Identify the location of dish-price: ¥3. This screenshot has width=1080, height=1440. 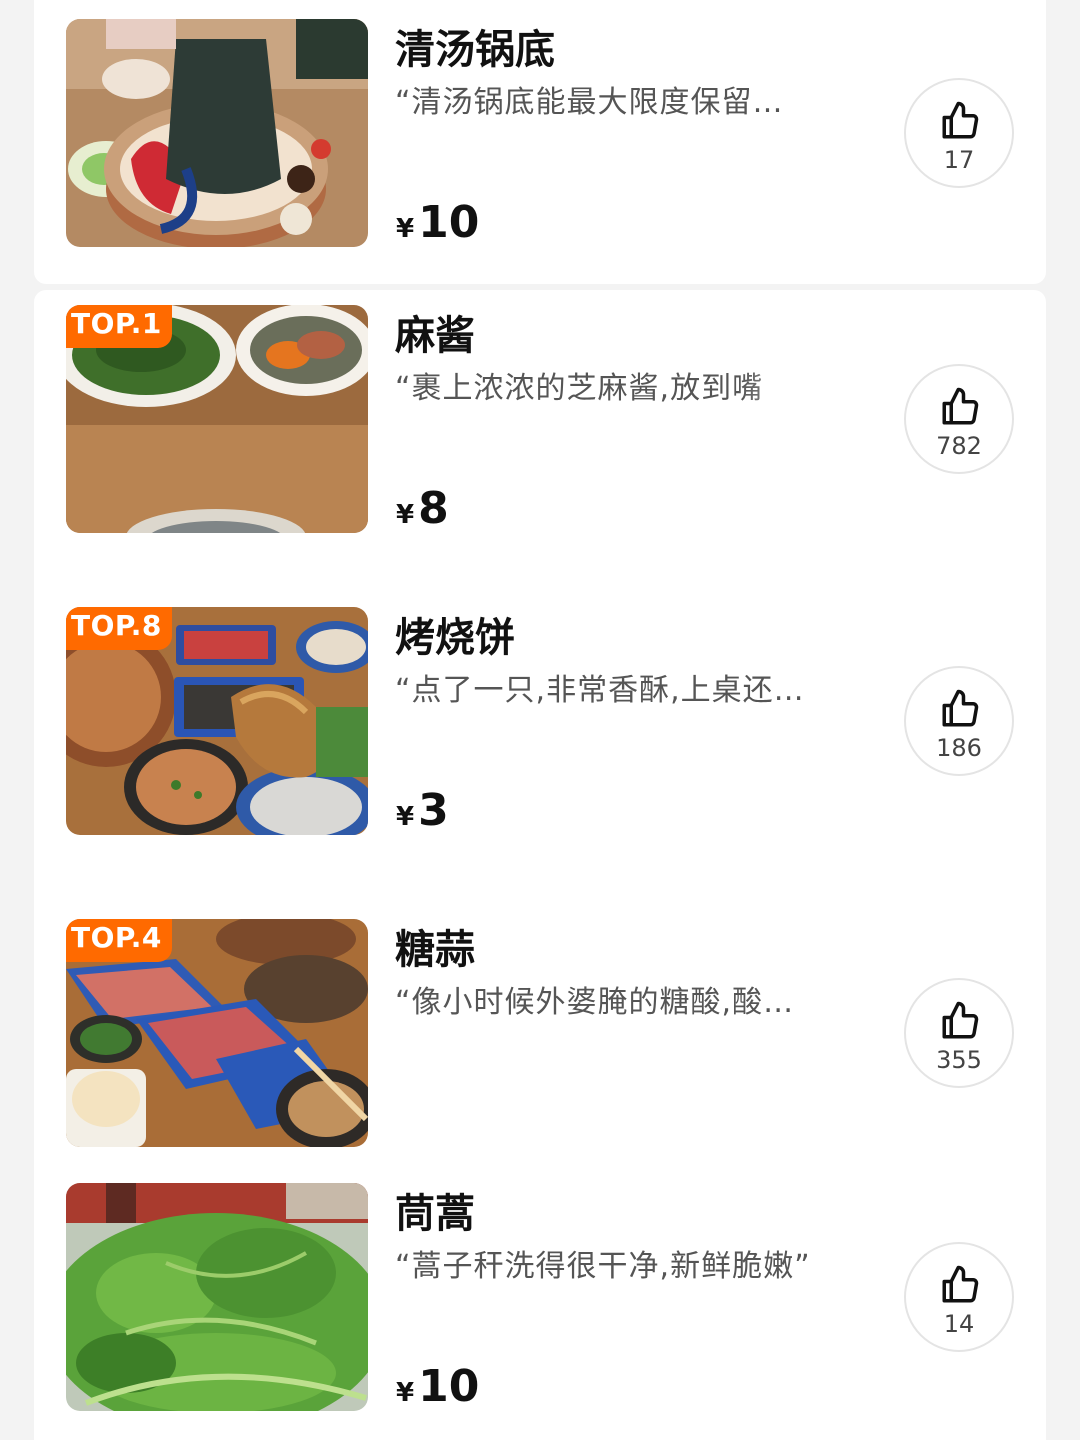
(422, 810).